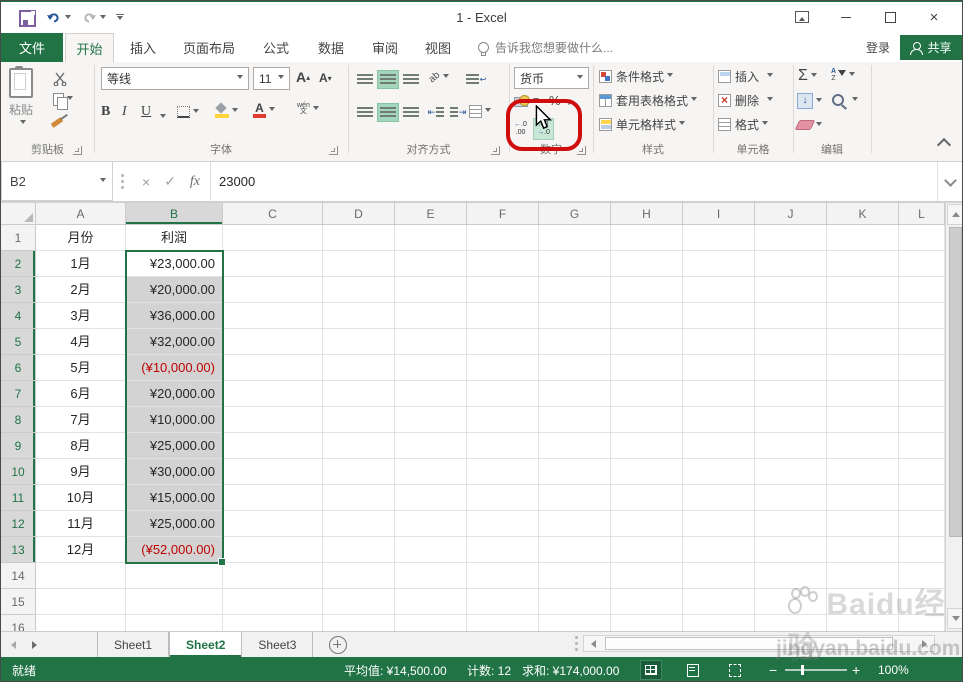  Describe the element at coordinates (438, 77) in the screenshot. I see `orientation-button: ab` at that location.